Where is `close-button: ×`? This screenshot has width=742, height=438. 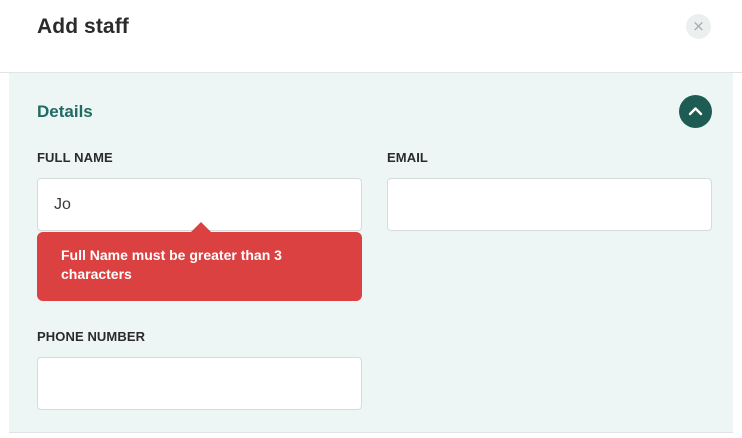 close-button: × is located at coordinates (698, 26).